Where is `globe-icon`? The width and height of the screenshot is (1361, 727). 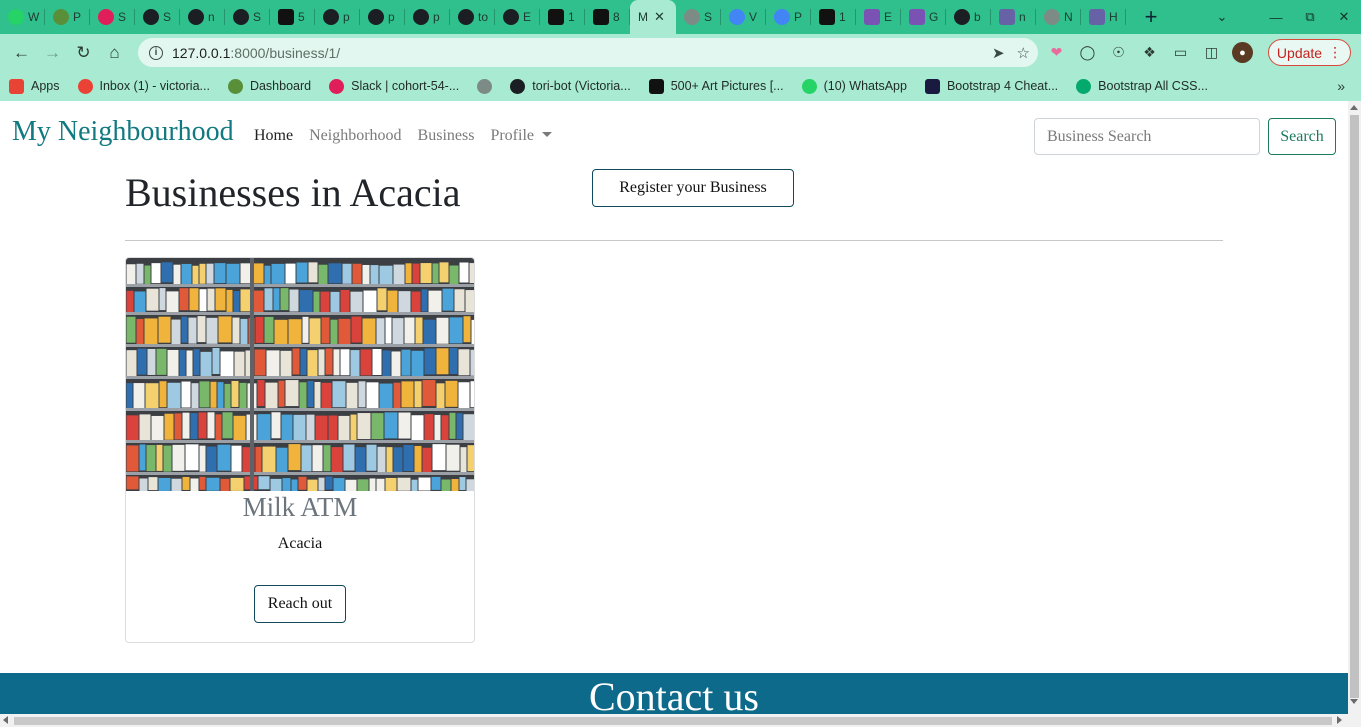 globe-icon is located at coordinates (485, 86).